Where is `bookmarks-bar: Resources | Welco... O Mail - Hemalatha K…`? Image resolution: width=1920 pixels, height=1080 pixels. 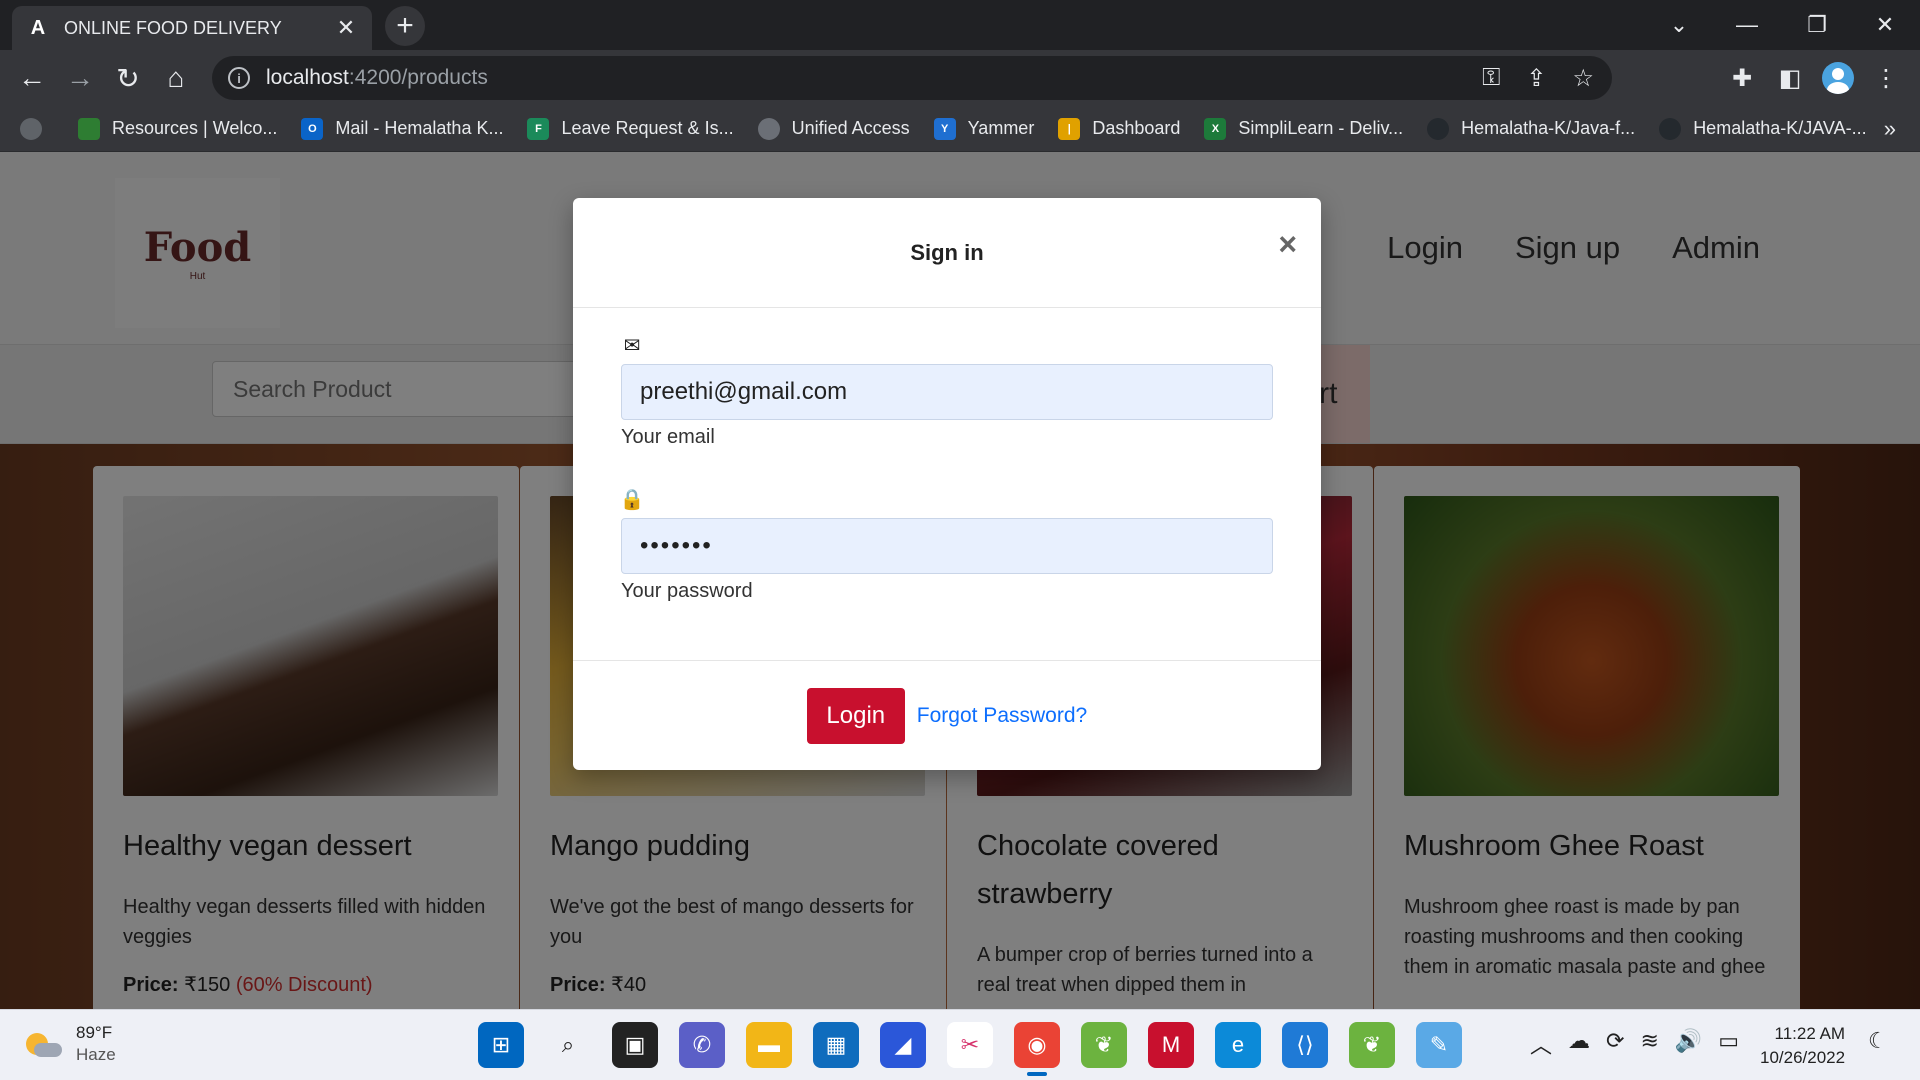 bookmarks-bar: Resources | Welco... O Mail - Hemalatha K… is located at coordinates (960, 129).